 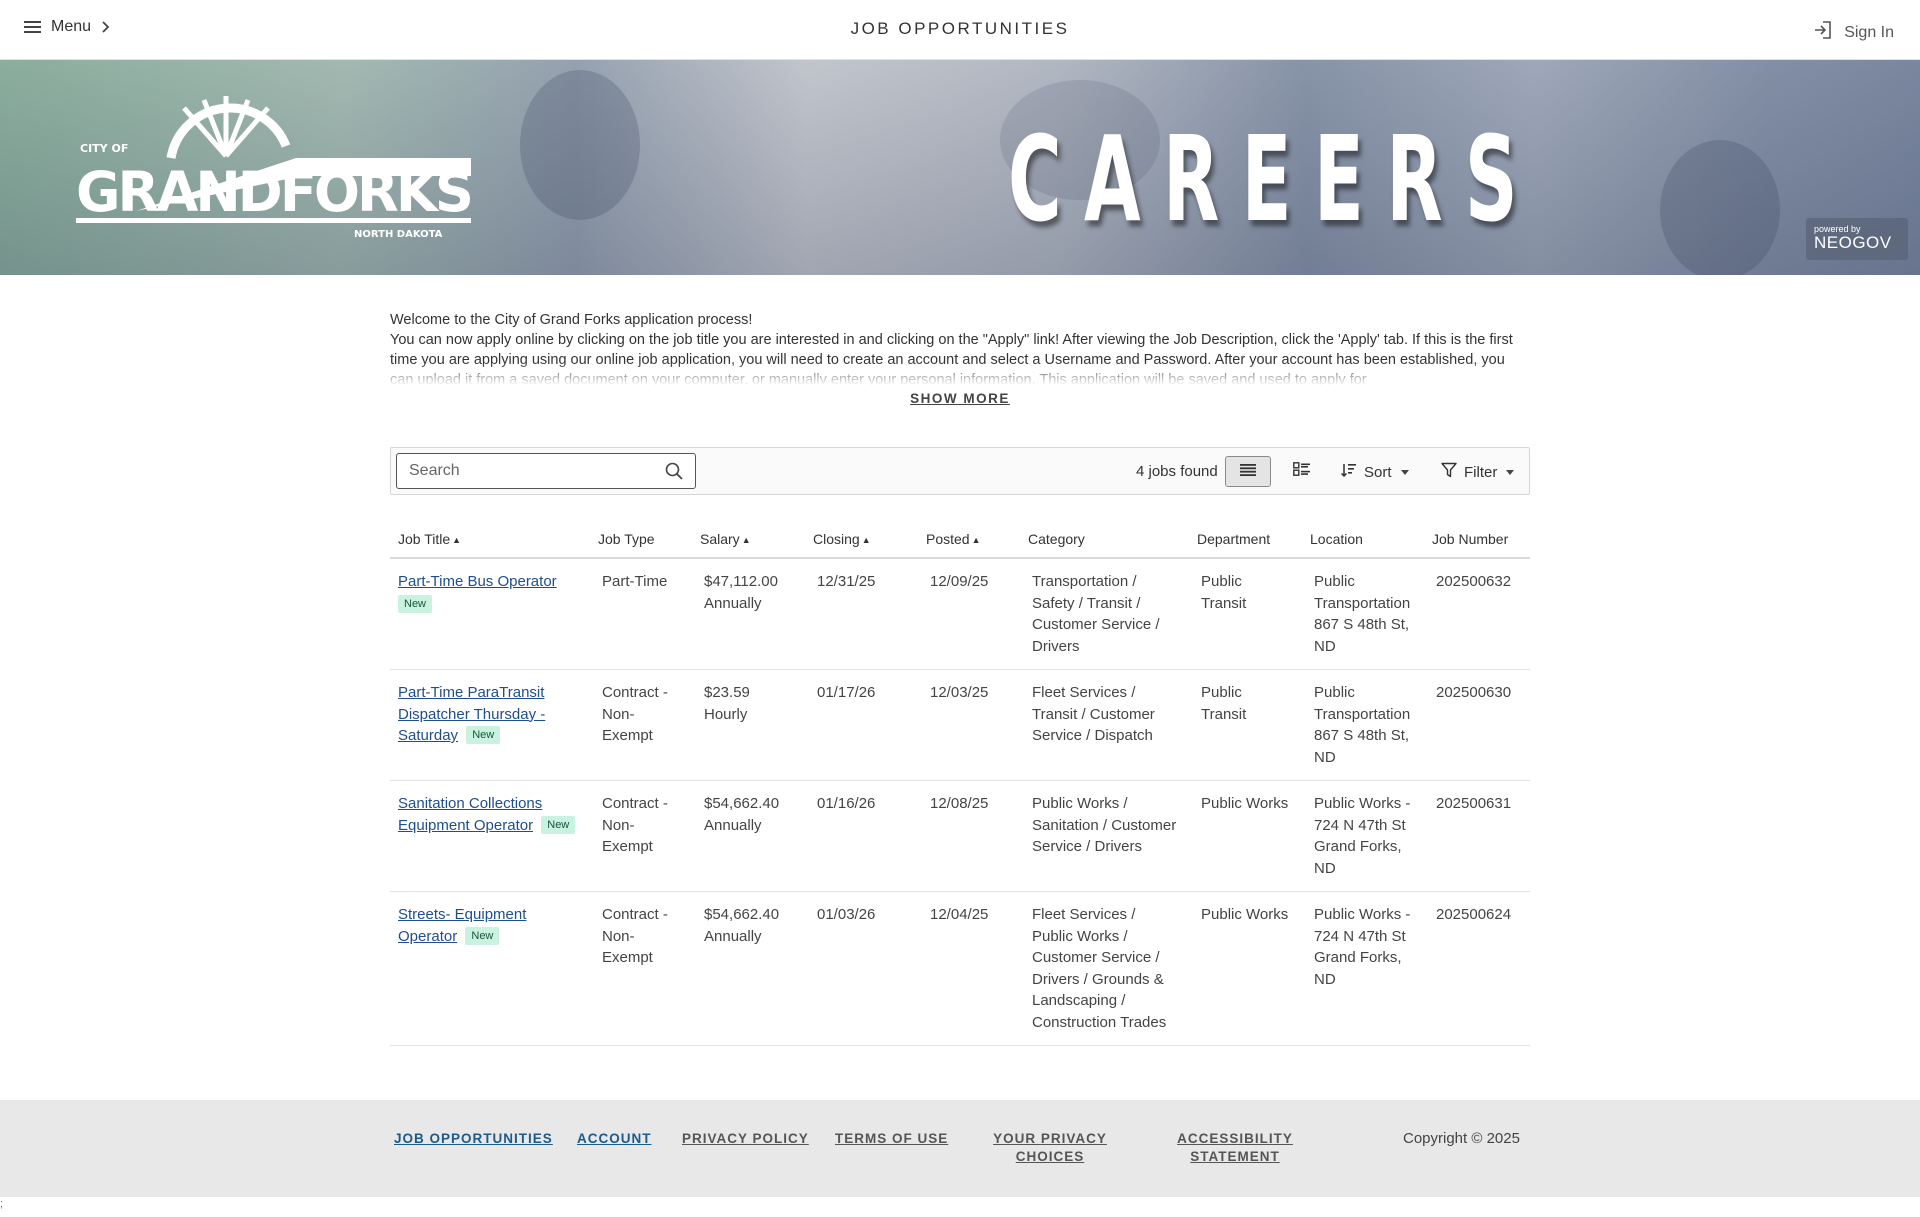 What do you see at coordinates (960, 398) in the screenshot?
I see `show-more-link: SHOW MORE` at bounding box center [960, 398].